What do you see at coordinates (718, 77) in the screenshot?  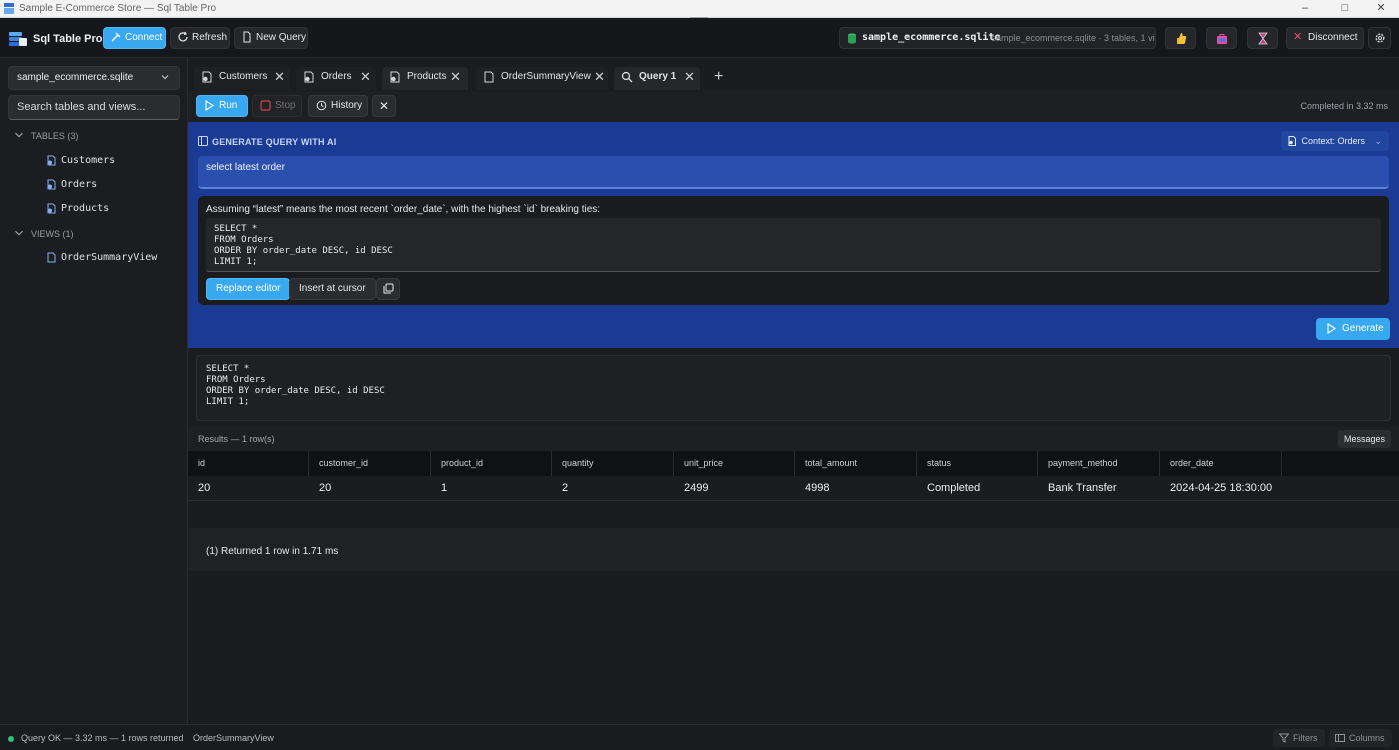 I see `add-tab-icon: +` at bounding box center [718, 77].